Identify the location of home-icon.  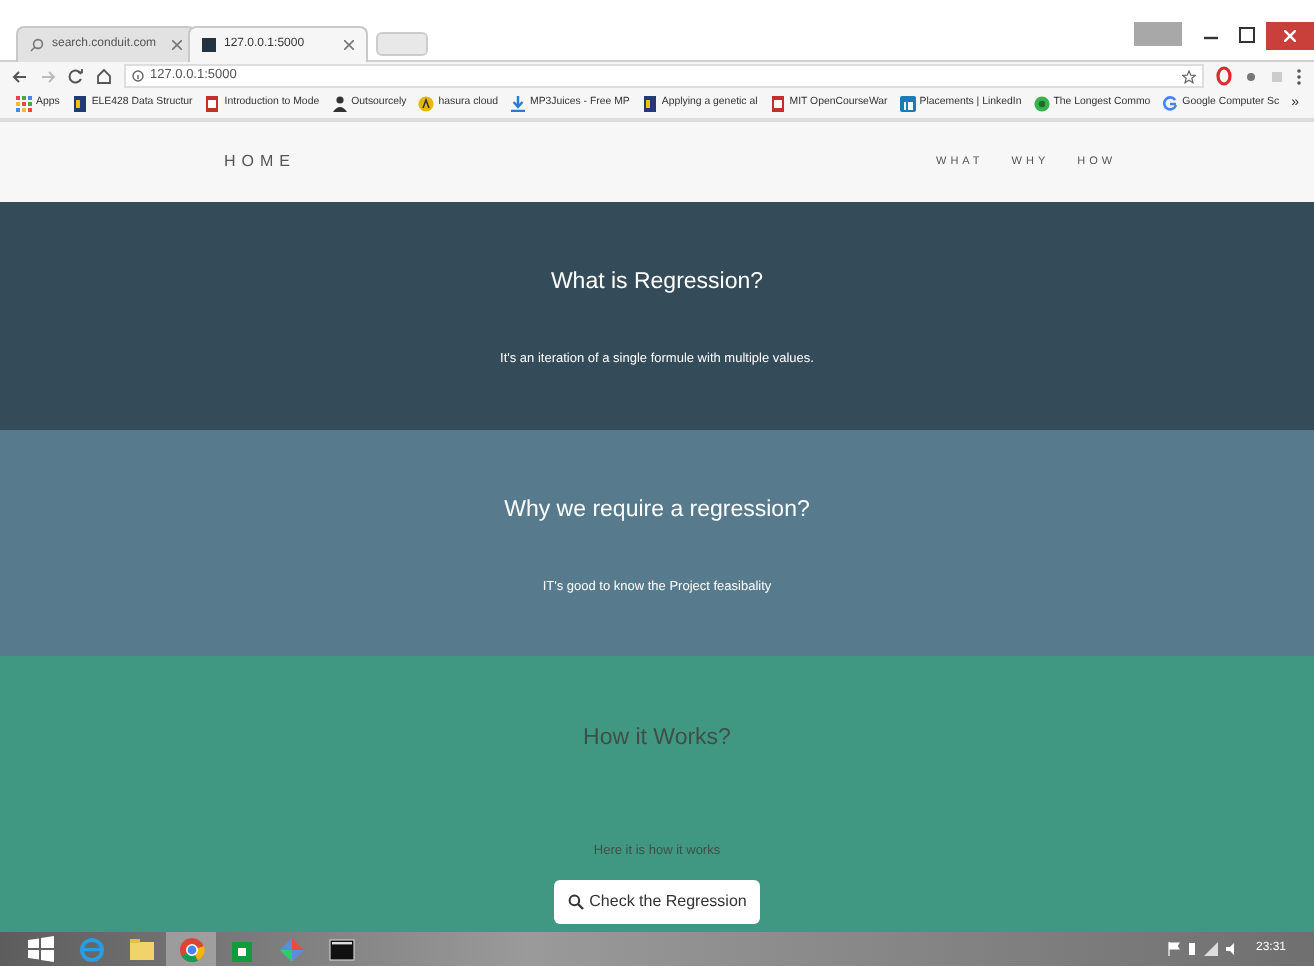
(104, 76).